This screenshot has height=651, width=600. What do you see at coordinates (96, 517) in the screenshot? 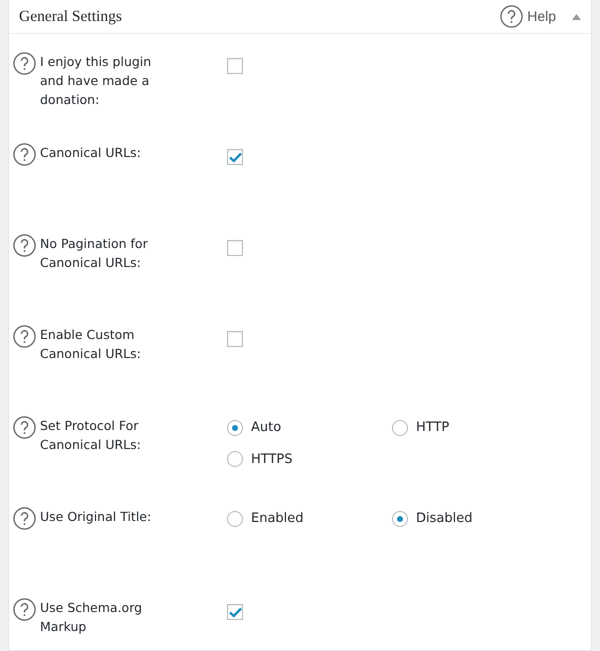
I see `setting-label: Use Original Title:` at bounding box center [96, 517].